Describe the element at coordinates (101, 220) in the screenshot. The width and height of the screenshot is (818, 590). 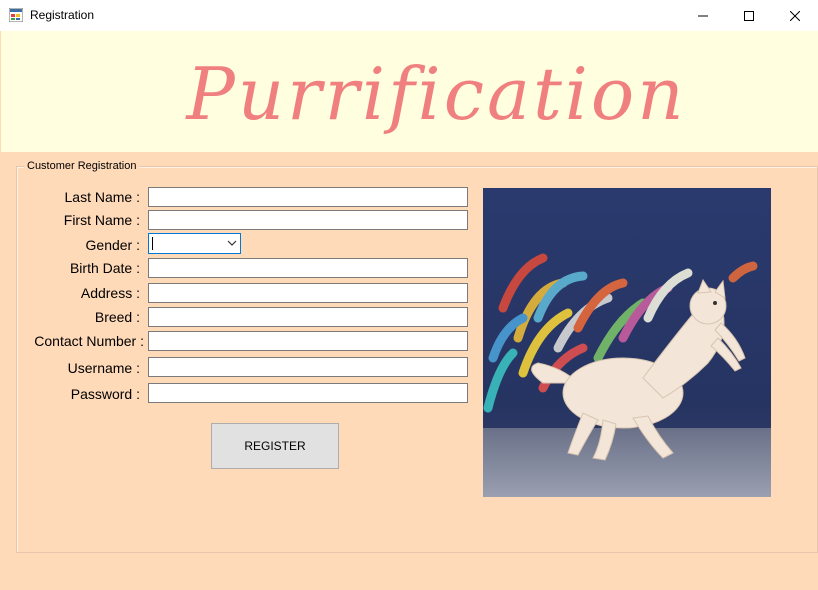
I see `first-name-label: First Name :` at that location.